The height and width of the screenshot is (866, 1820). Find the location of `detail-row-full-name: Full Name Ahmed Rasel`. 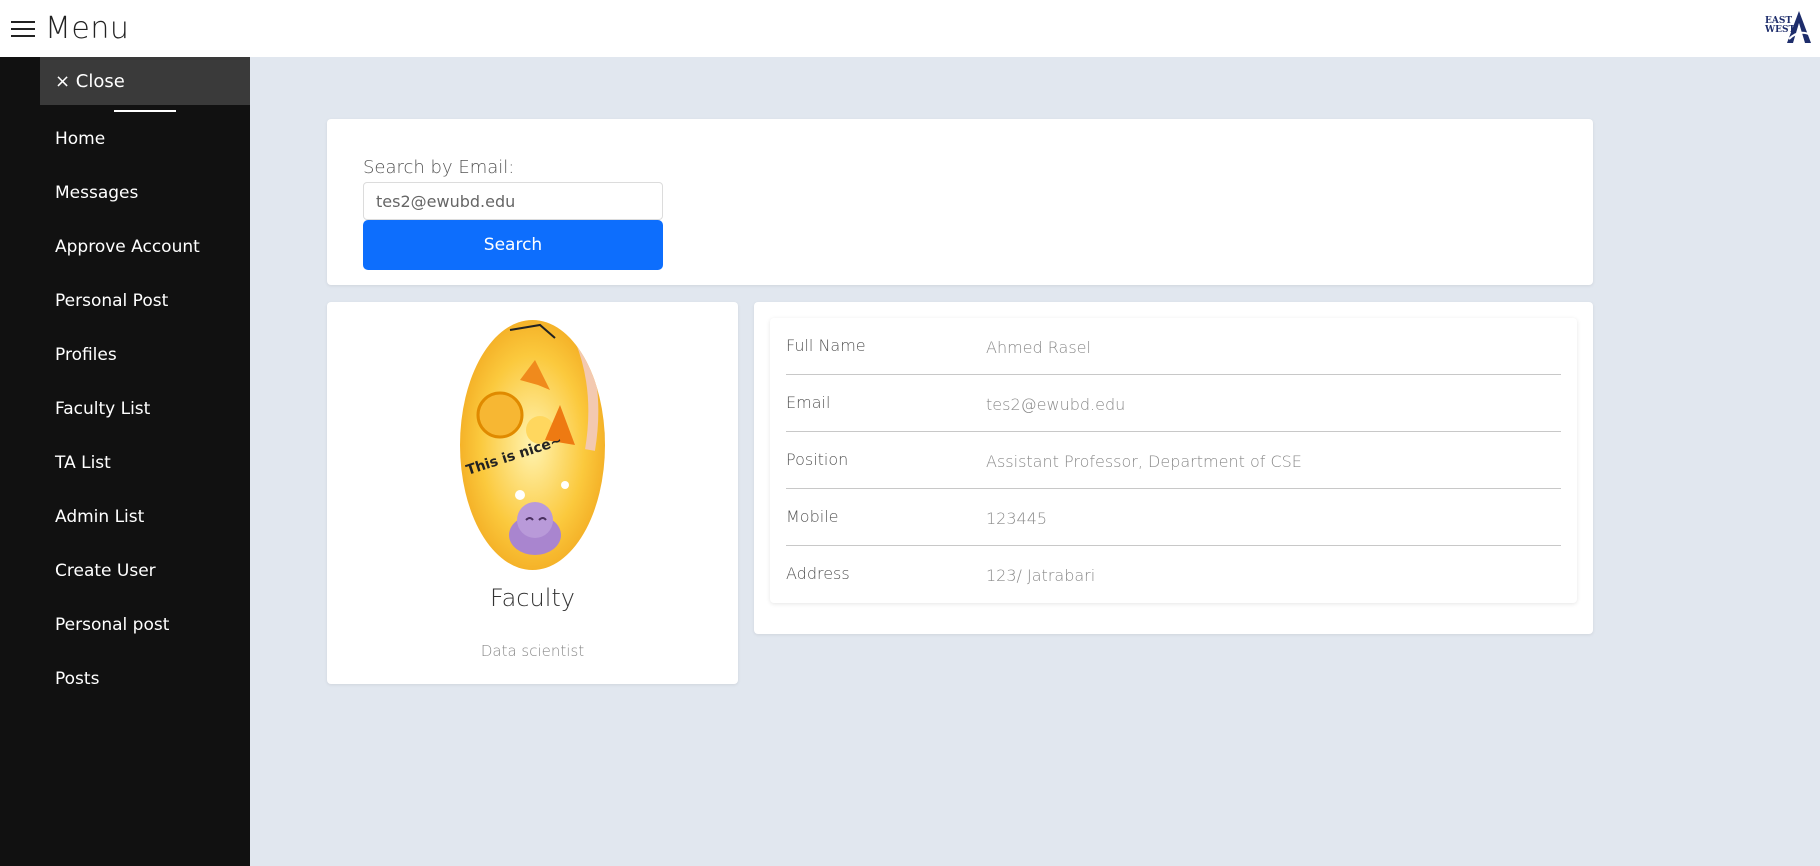

detail-row-full-name: Full Name Ahmed Rasel is located at coordinates (1173, 346).